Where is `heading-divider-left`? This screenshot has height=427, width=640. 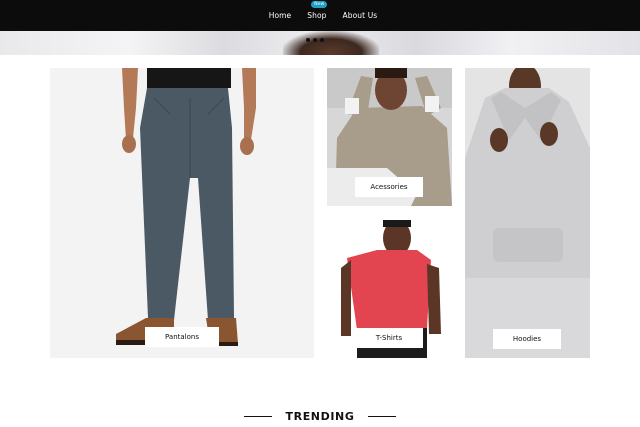
heading-divider-left is located at coordinates (257, 416).